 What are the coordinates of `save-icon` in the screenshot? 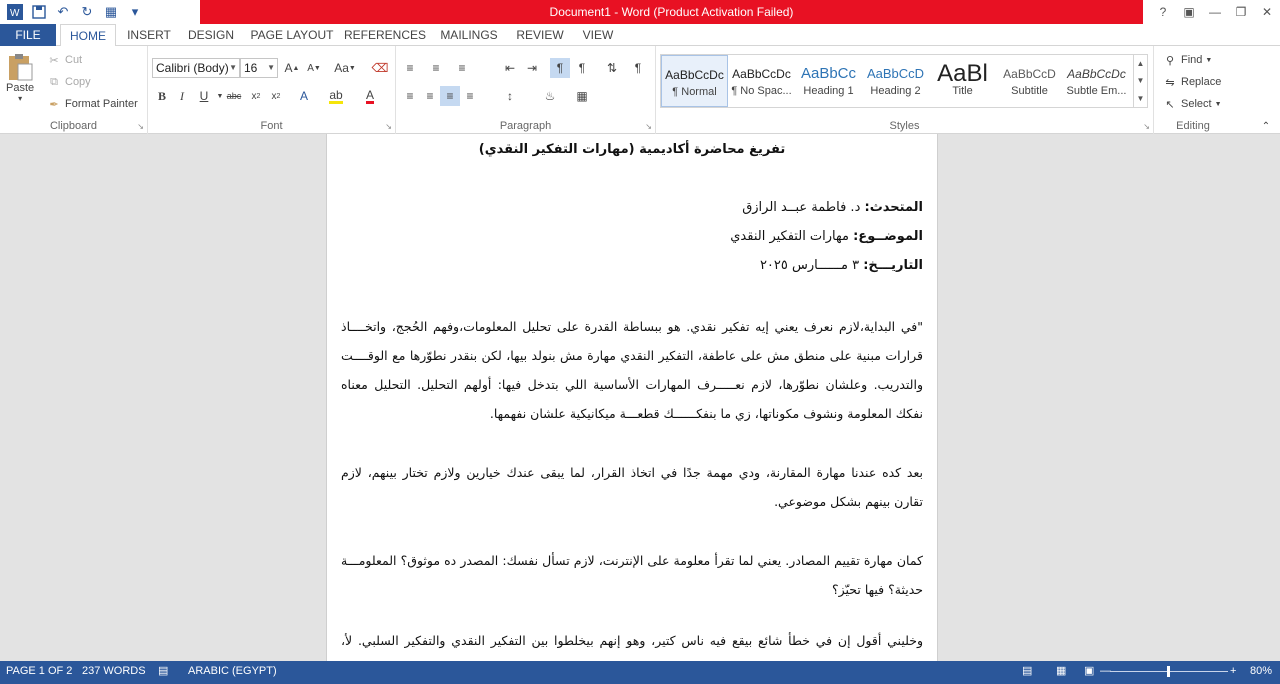 It's located at (39, 12).